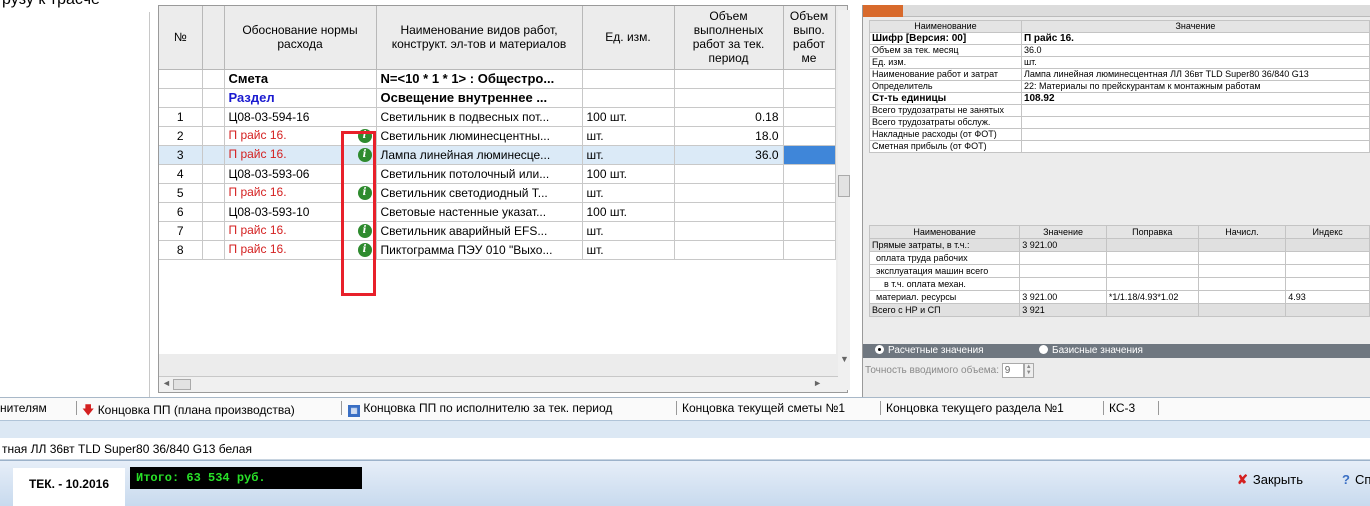 This screenshot has height=506, width=1370. I want to click on property-row: Всего трудозатраты не занятых, so click(1119, 110).